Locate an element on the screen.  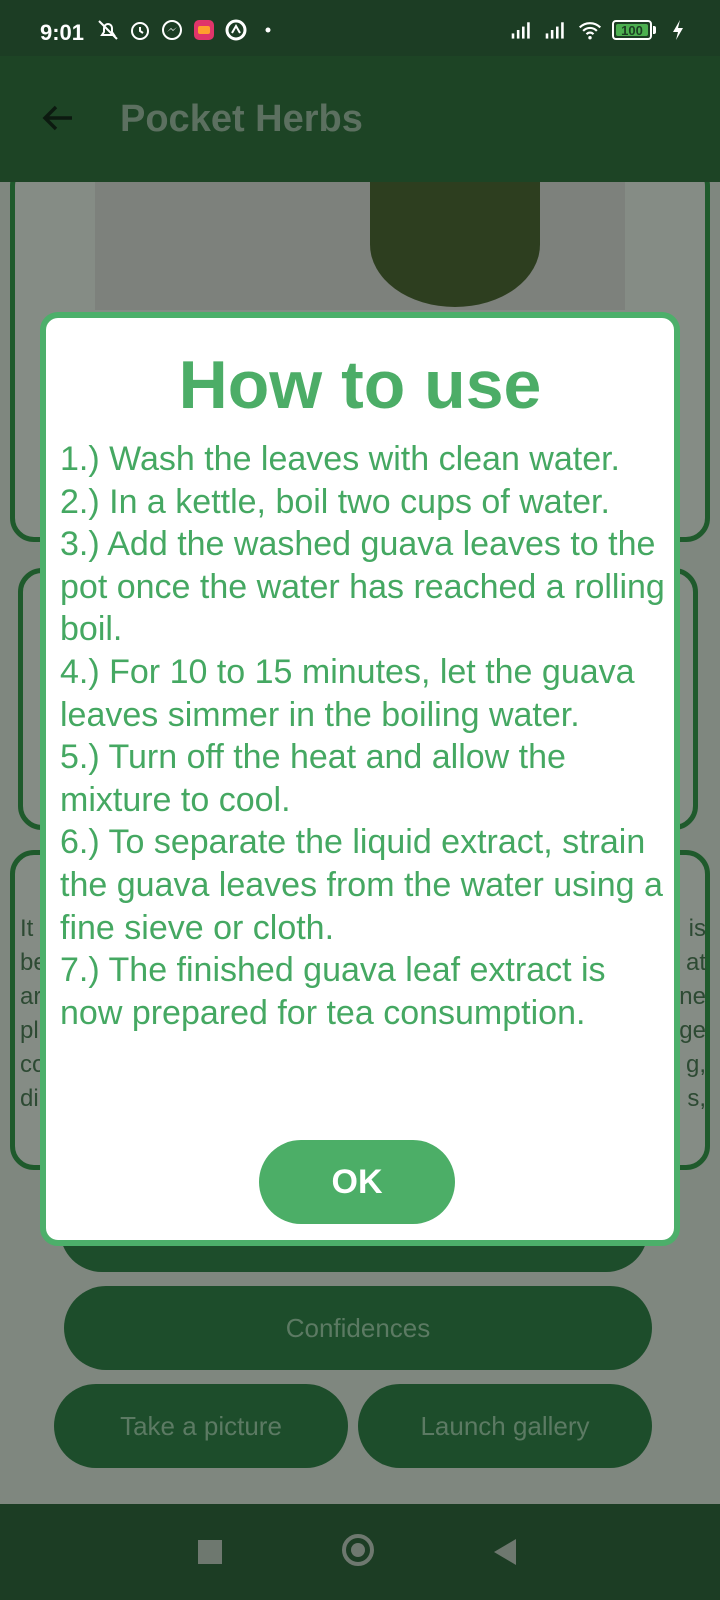
alarm-icon is located at coordinates (140, 30).